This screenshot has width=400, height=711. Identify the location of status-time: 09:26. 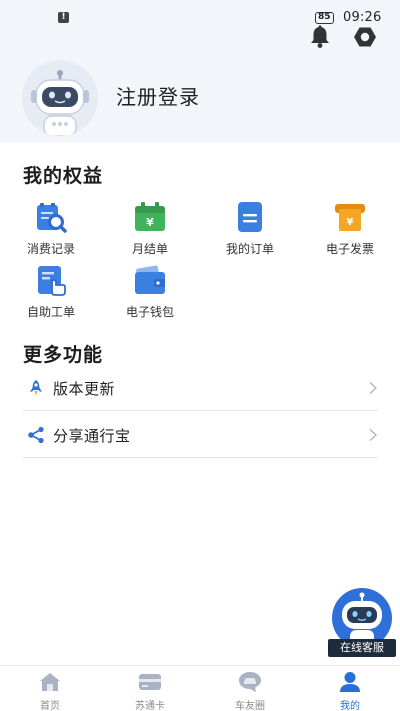
(362, 17).